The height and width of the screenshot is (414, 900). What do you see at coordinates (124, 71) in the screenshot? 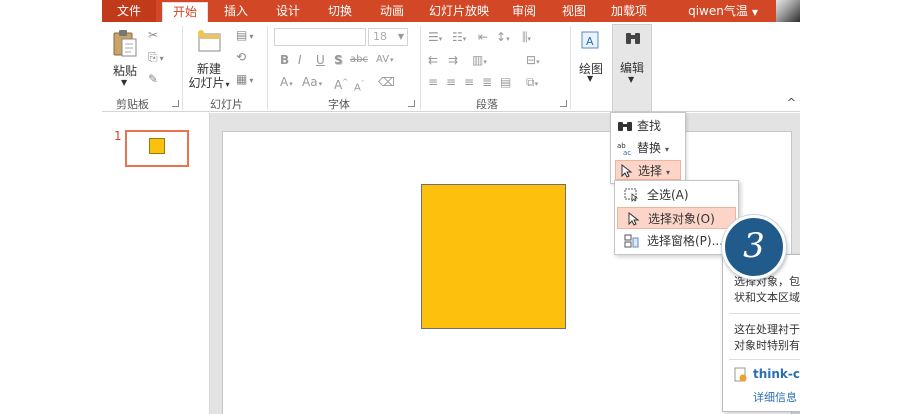
I see `paste-label: 粘贴` at bounding box center [124, 71].